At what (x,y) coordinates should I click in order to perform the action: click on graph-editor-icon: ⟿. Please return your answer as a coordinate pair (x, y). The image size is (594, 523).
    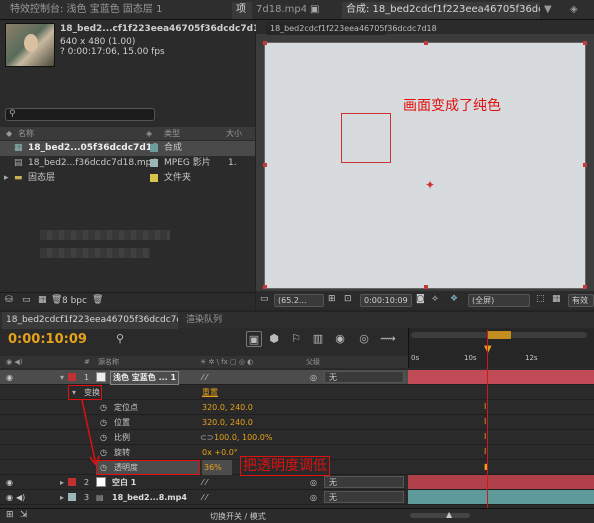
    Looking at the image, I should click on (388, 339).